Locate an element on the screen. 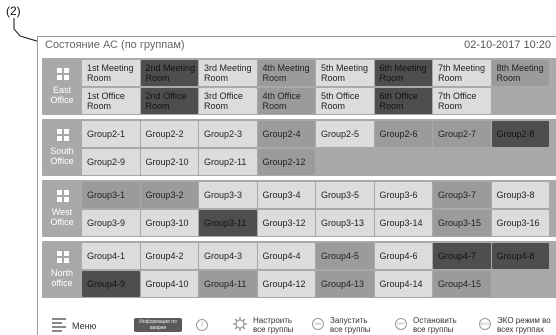 Image resolution: width=556 pixels, height=335 pixels. group-cell: Group4-2 is located at coordinates (169, 256).